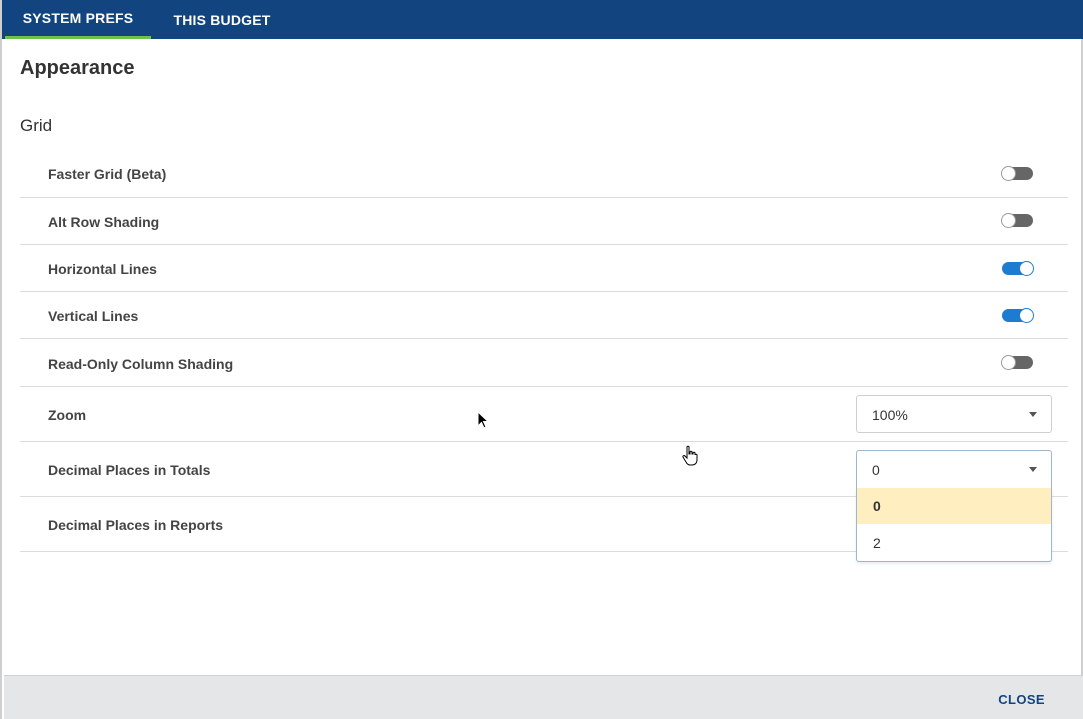  Describe the element at coordinates (1017, 220) in the screenshot. I see `alt-row-shading-toggle` at that location.